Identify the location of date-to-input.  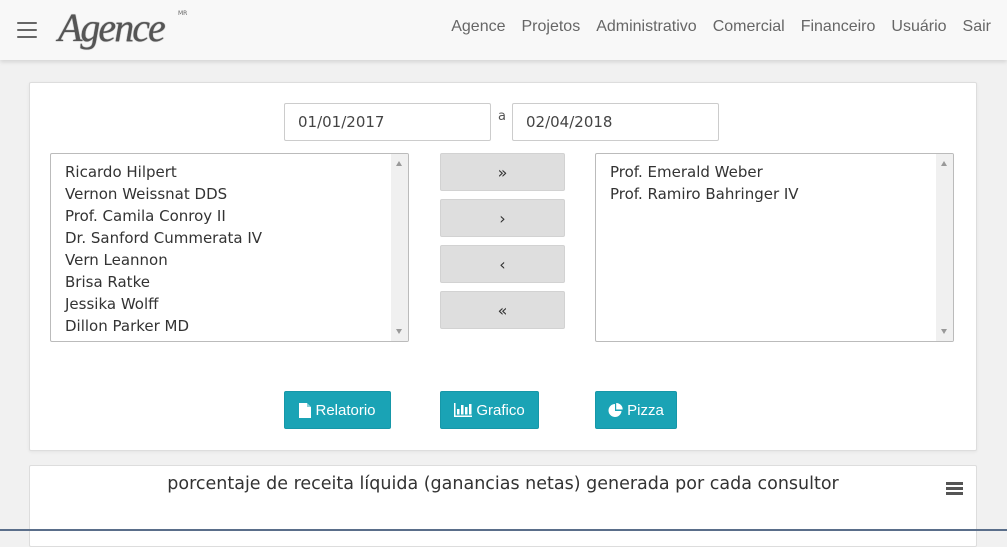
(615, 122).